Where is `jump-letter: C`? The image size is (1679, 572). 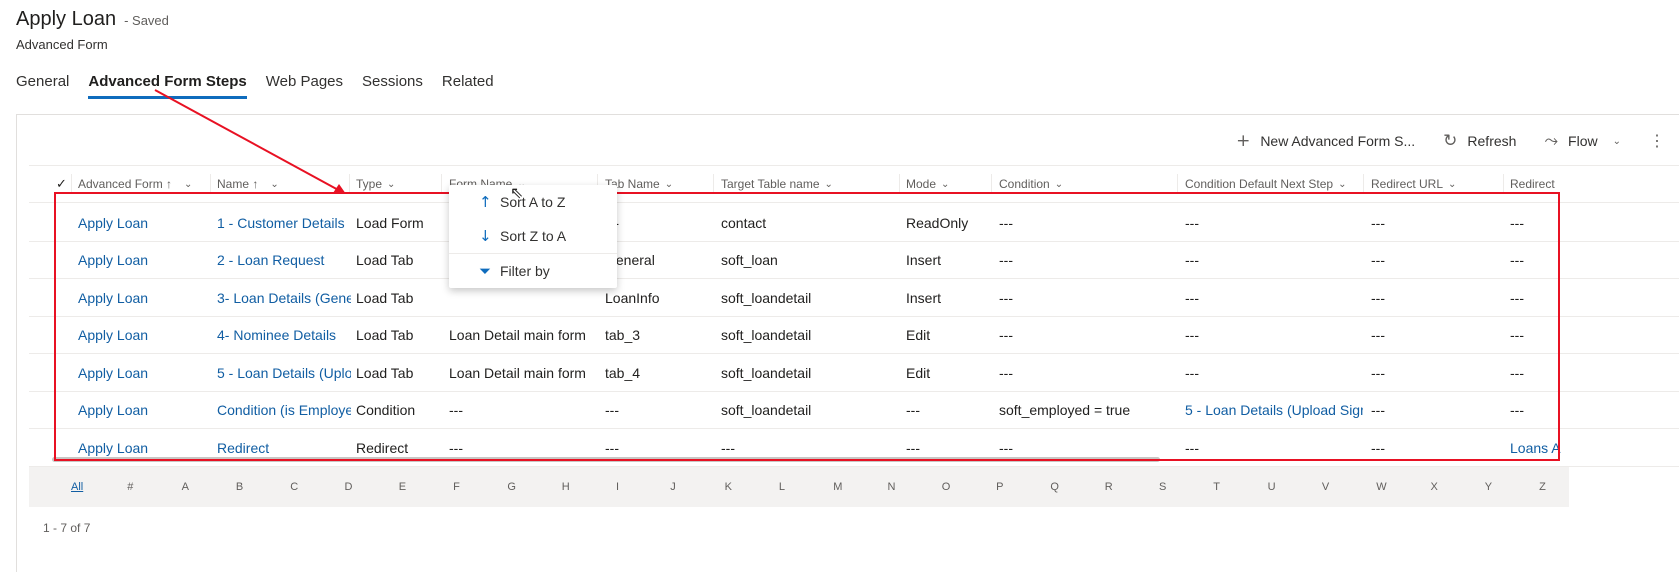 jump-letter: C is located at coordinates (294, 487).